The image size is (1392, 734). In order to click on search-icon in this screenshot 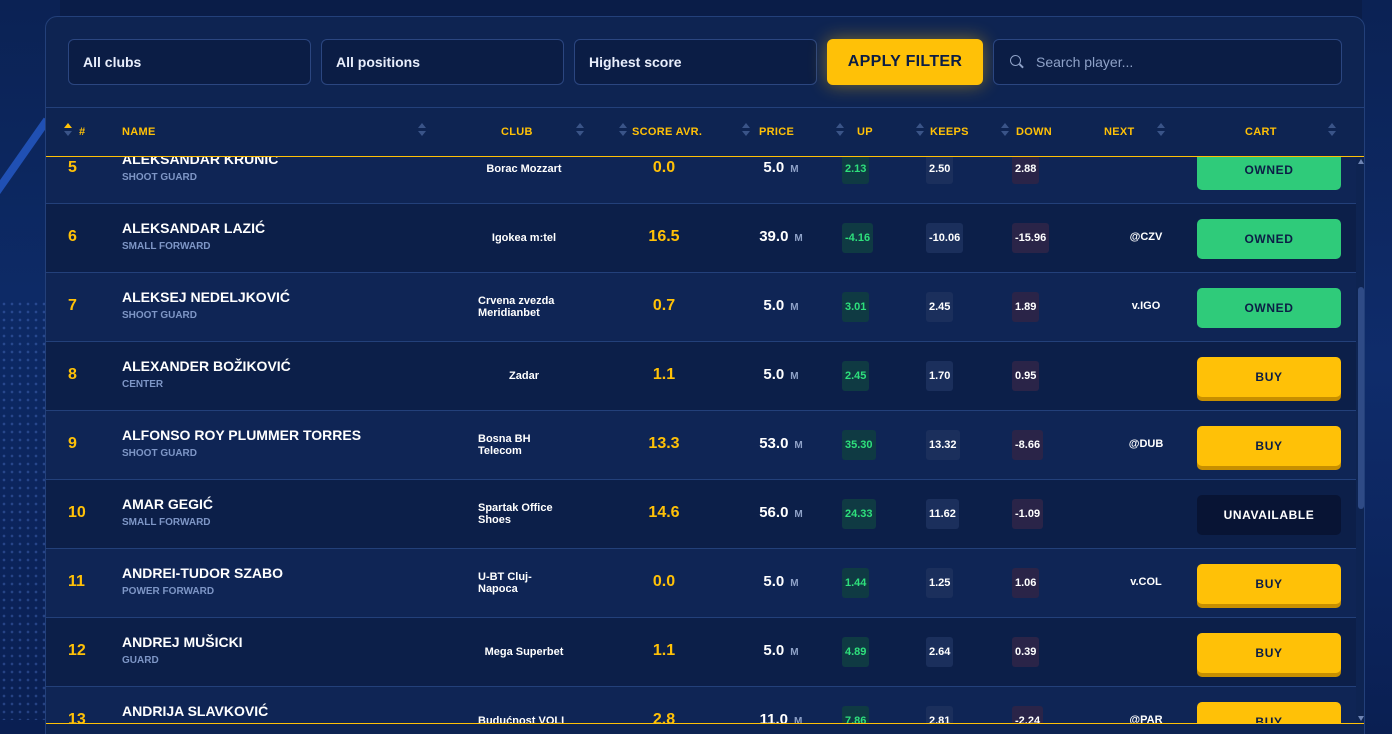, I will do `click(1017, 62)`.